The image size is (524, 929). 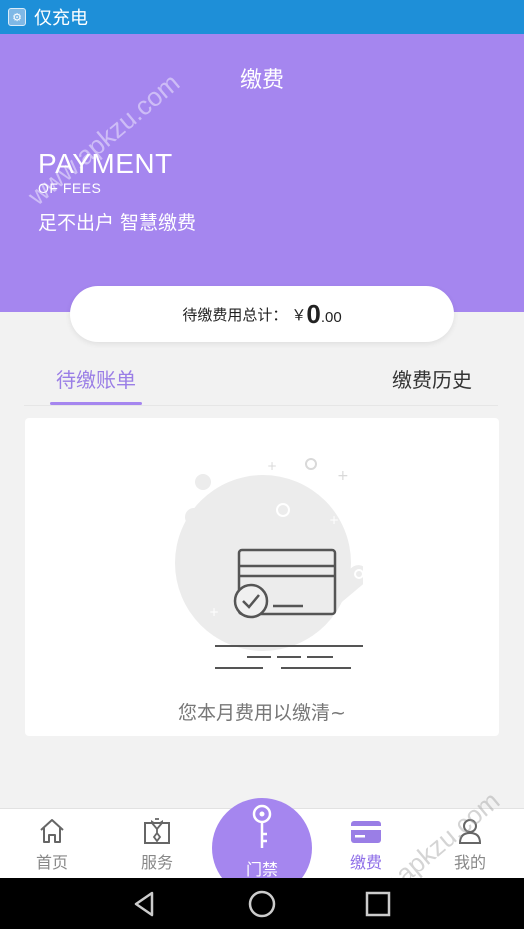 What do you see at coordinates (52, 844) in the screenshot?
I see `nav-home: 首页` at bounding box center [52, 844].